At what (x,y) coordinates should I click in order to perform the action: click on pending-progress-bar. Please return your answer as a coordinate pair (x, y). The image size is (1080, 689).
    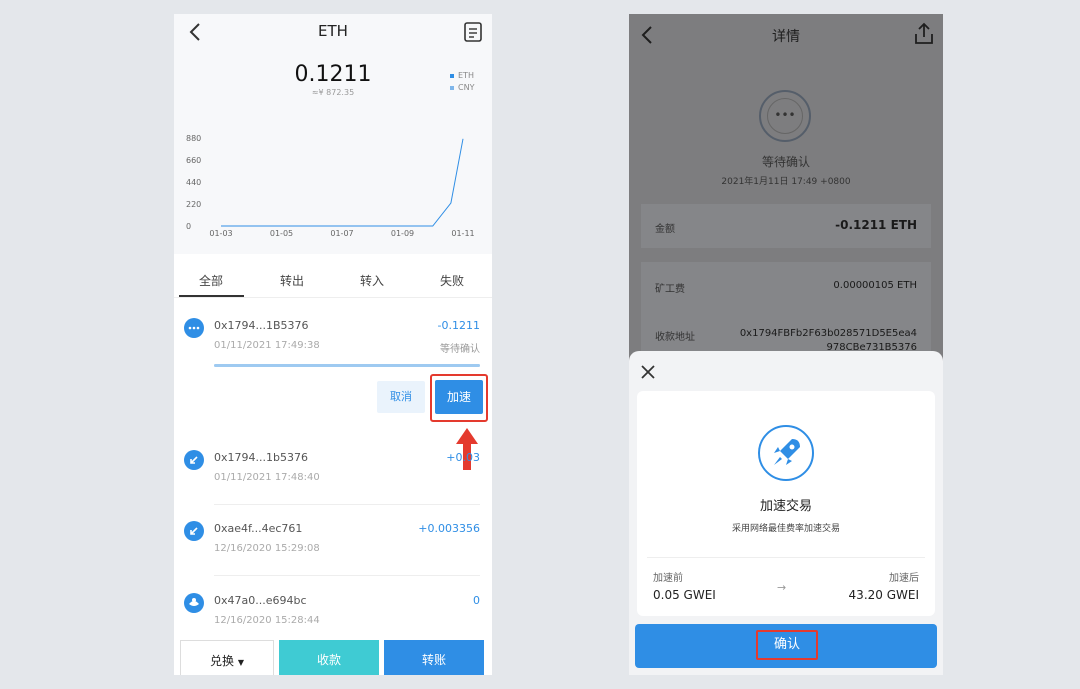
    Looking at the image, I should click on (347, 365).